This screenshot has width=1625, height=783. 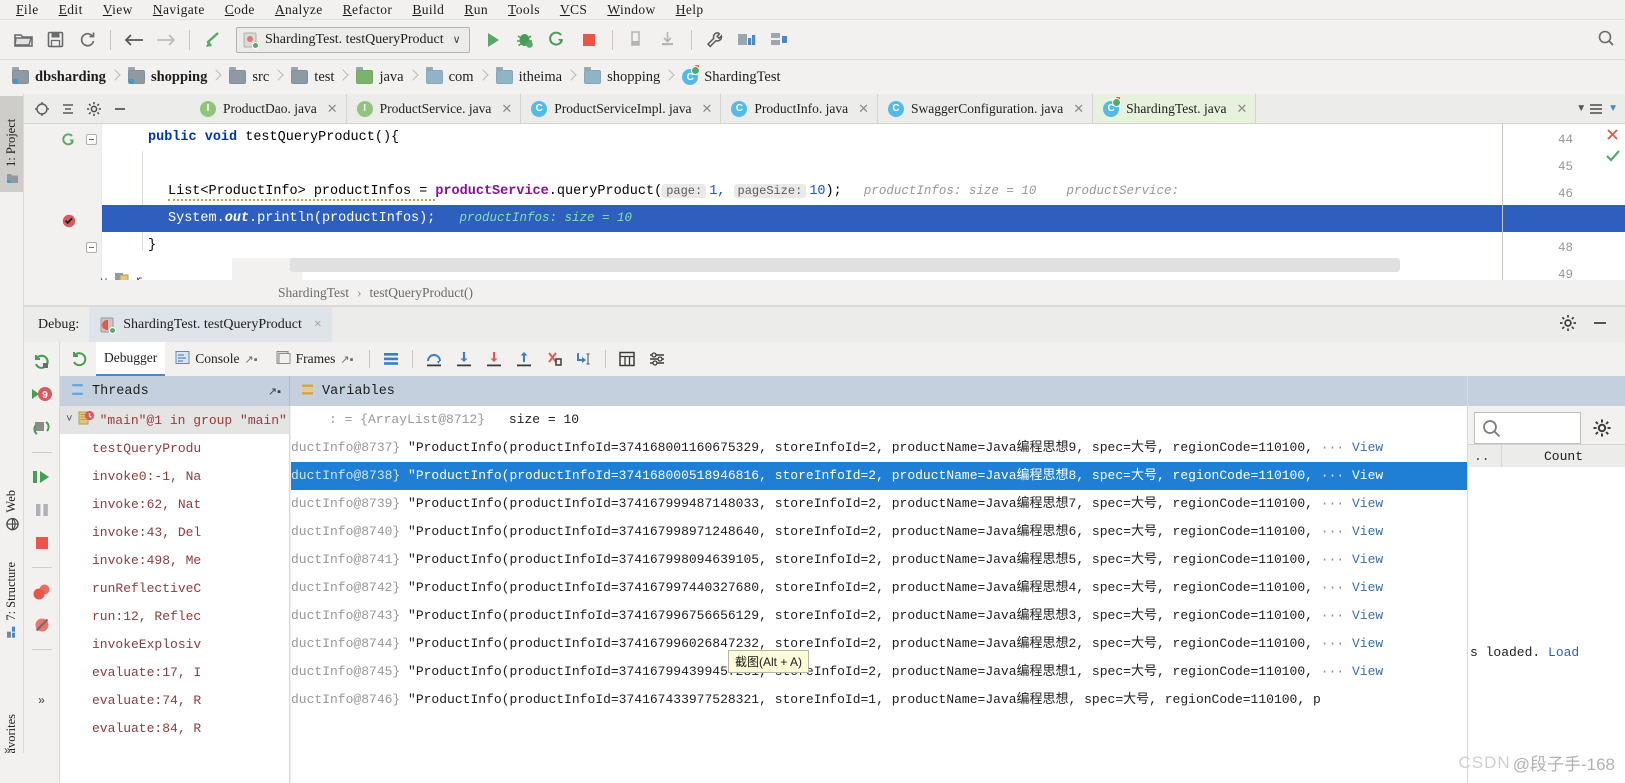 What do you see at coordinates (631, 10) in the screenshot?
I see `menu-item-window: Window` at bounding box center [631, 10].